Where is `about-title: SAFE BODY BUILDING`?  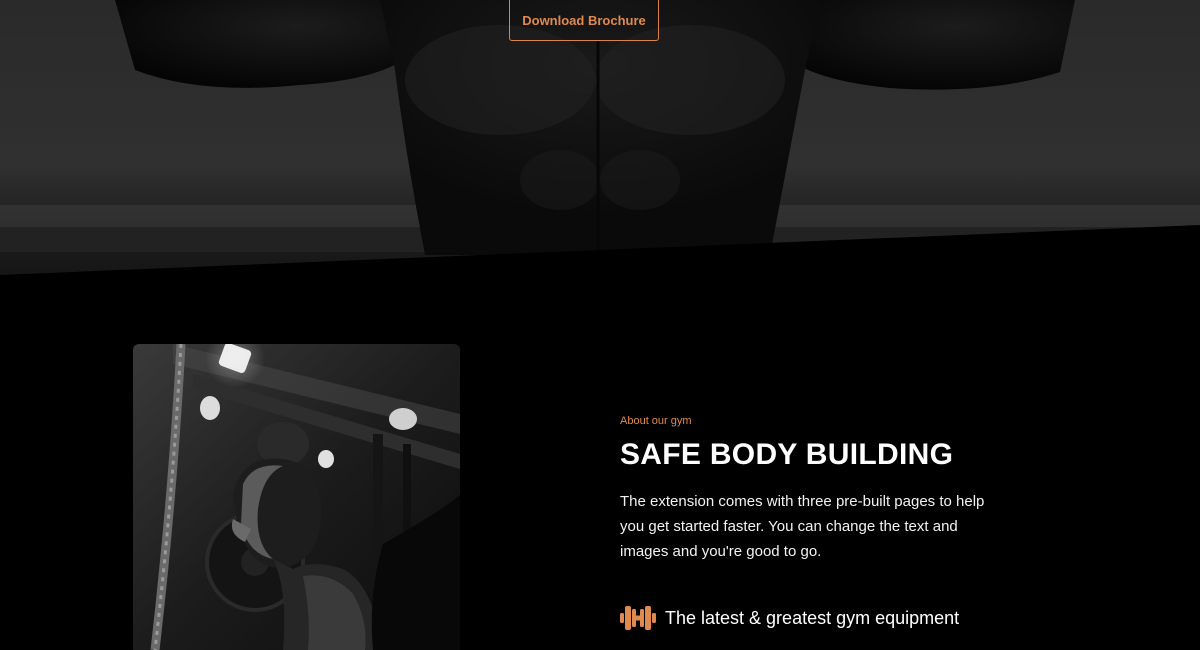
about-title: SAFE BODY BUILDING is located at coordinates (787, 454).